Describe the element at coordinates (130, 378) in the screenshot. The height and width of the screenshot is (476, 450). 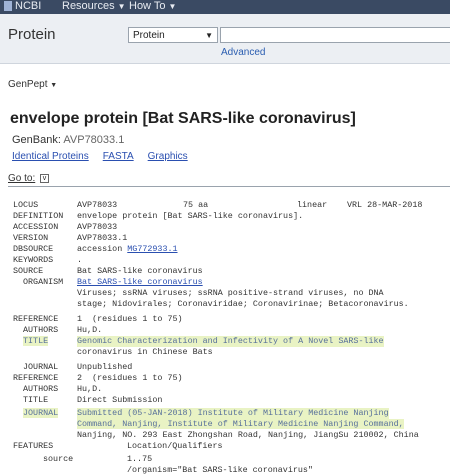
I see `reference-2-value: 2 (residues 1 to 75)` at that location.